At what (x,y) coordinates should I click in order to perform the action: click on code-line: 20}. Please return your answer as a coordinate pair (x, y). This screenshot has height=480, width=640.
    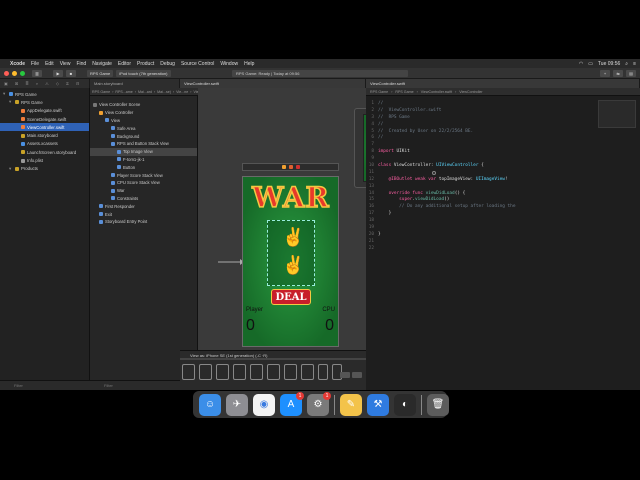
    Looking at the image, I should click on (503, 234).